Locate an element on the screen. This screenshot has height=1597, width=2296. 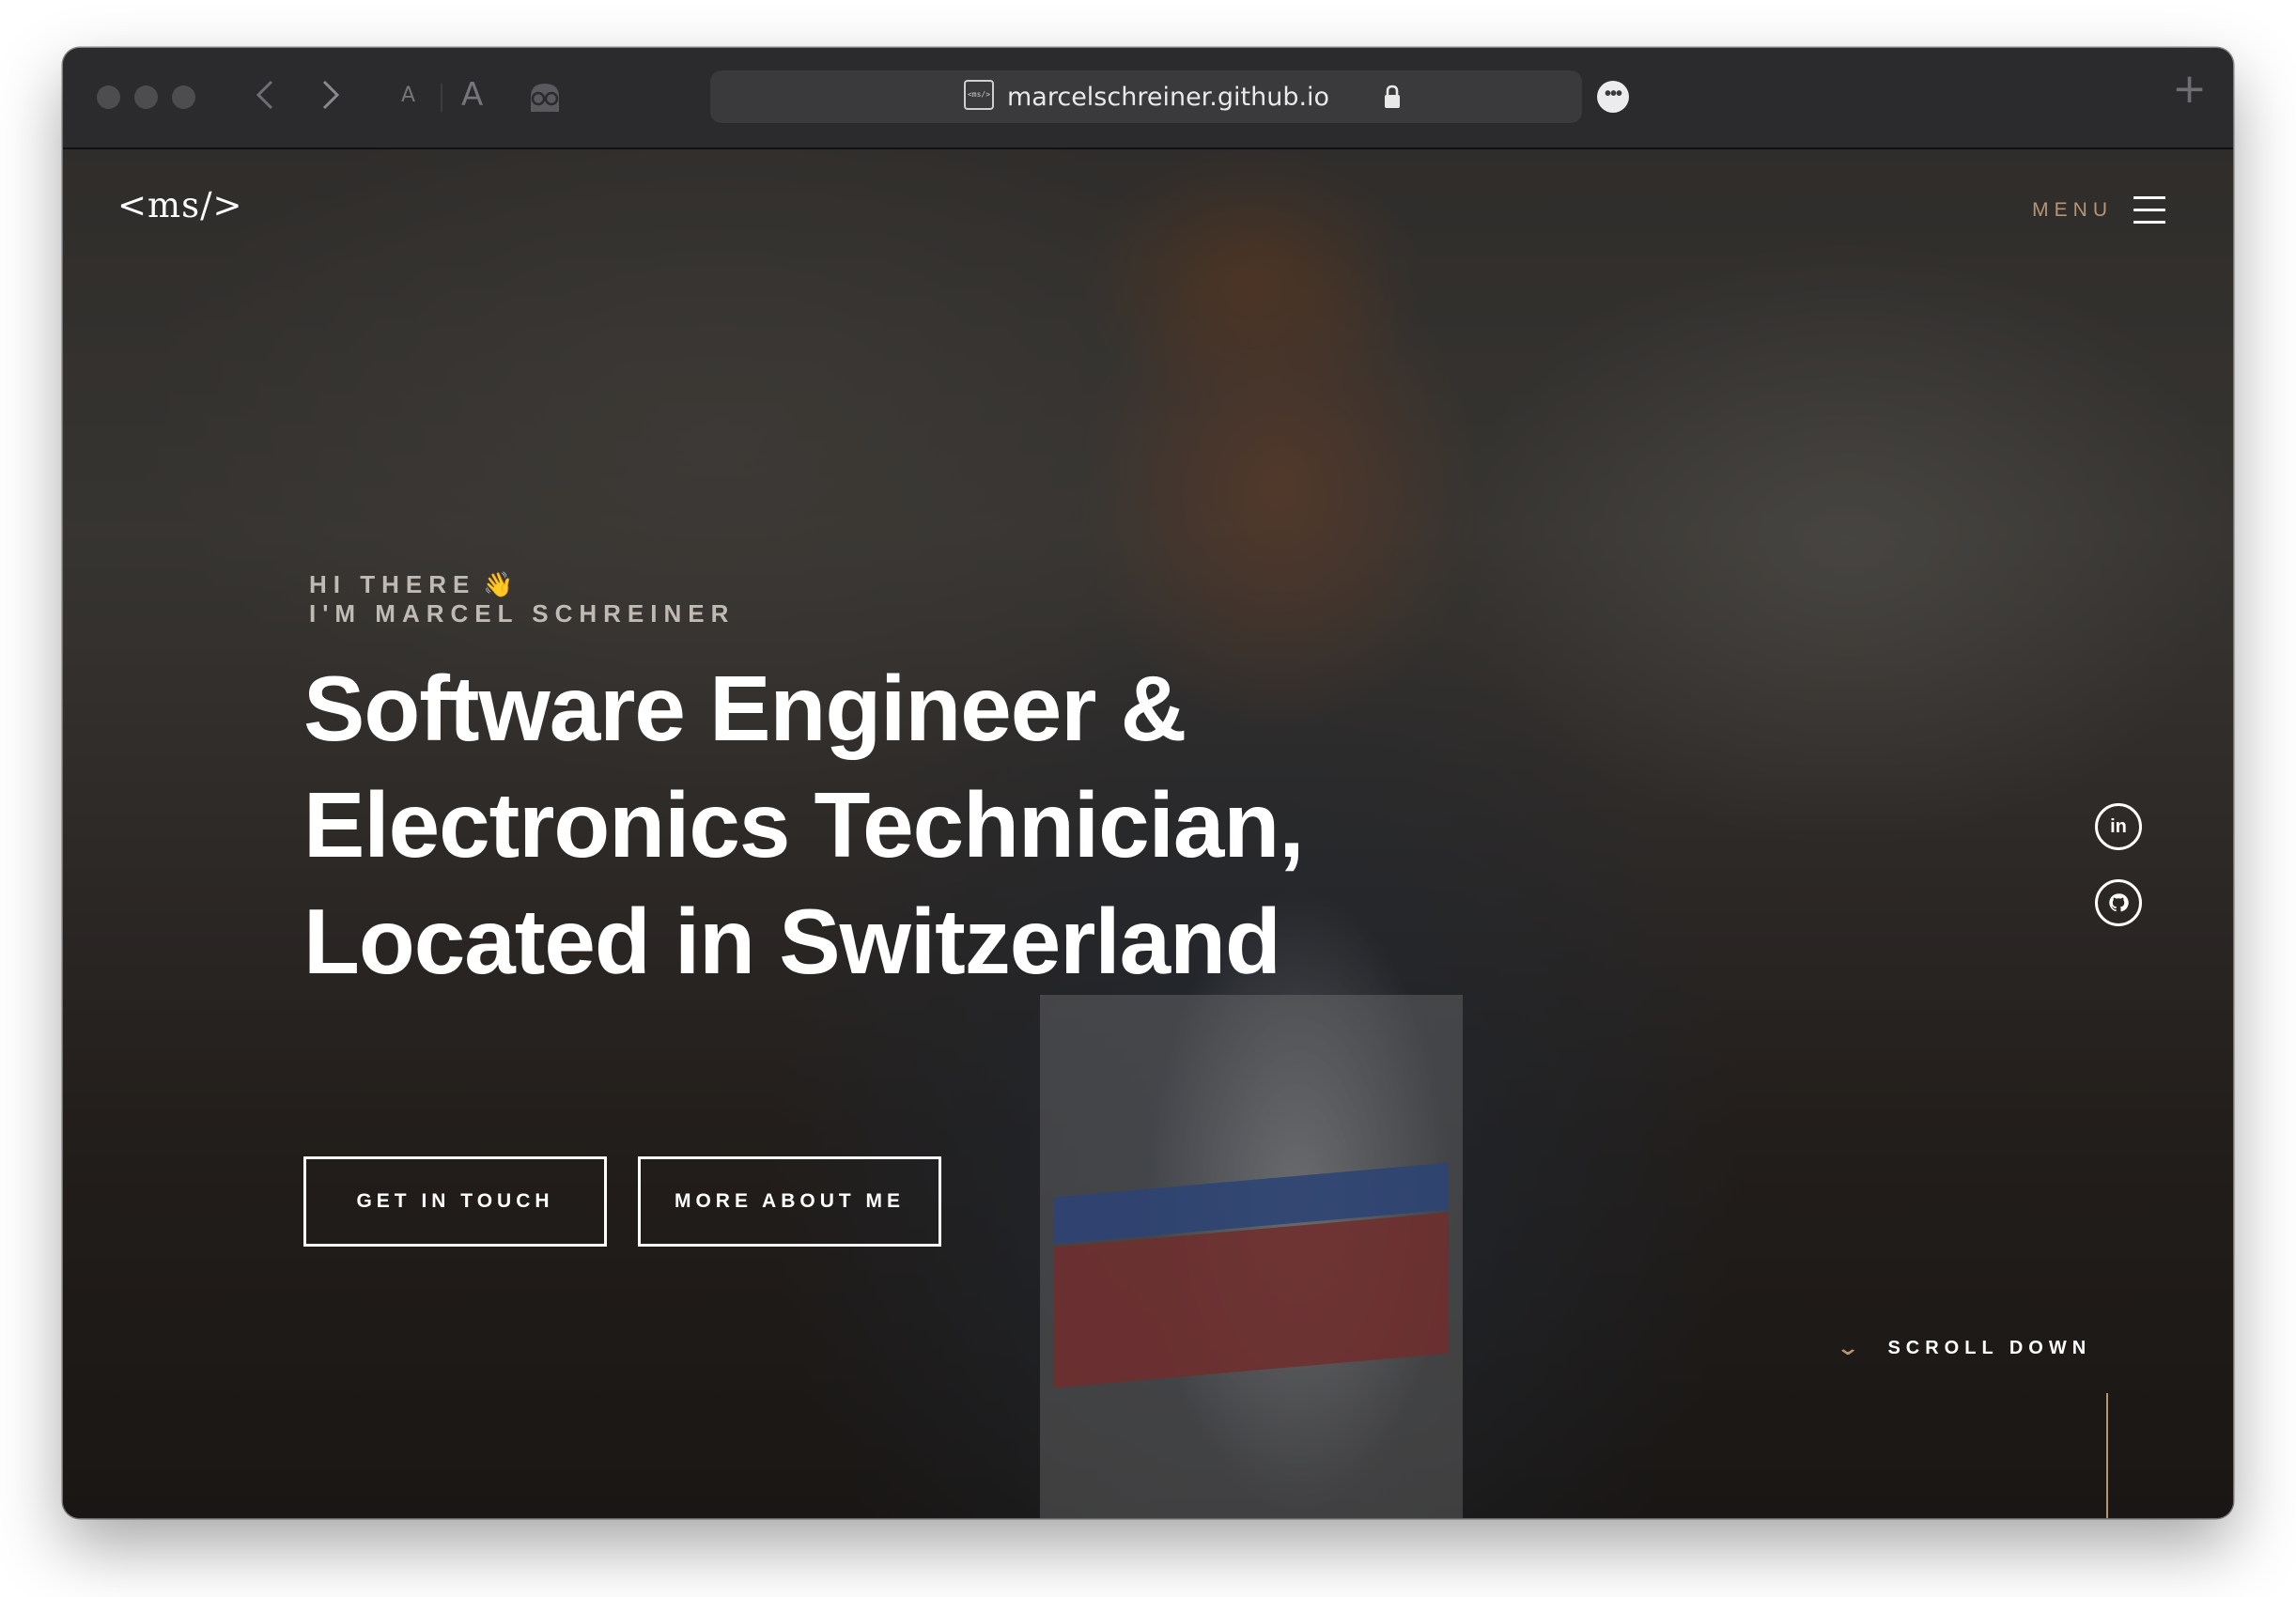
privacy-report-button is located at coordinates (545, 100).